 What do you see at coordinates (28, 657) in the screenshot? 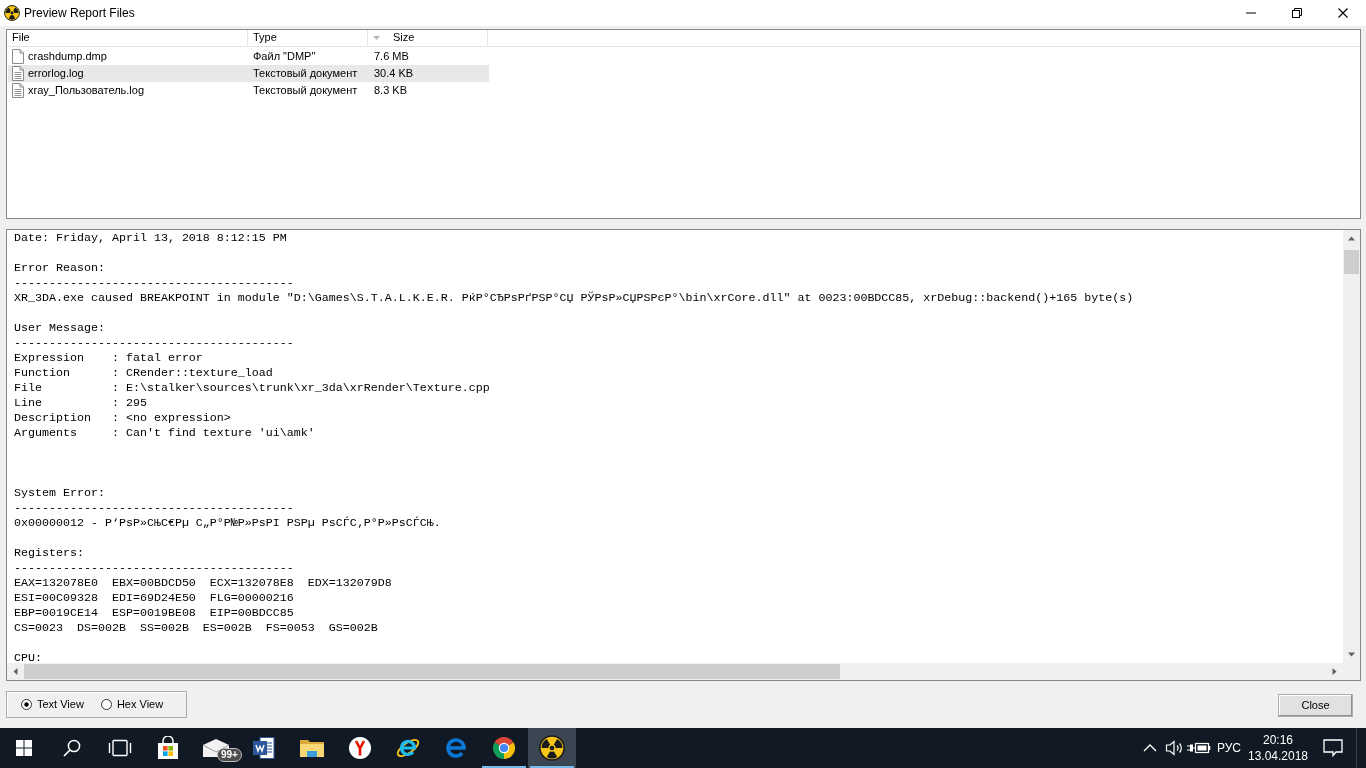
I see `report-line: CPU:` at bounding box center [28, 657].